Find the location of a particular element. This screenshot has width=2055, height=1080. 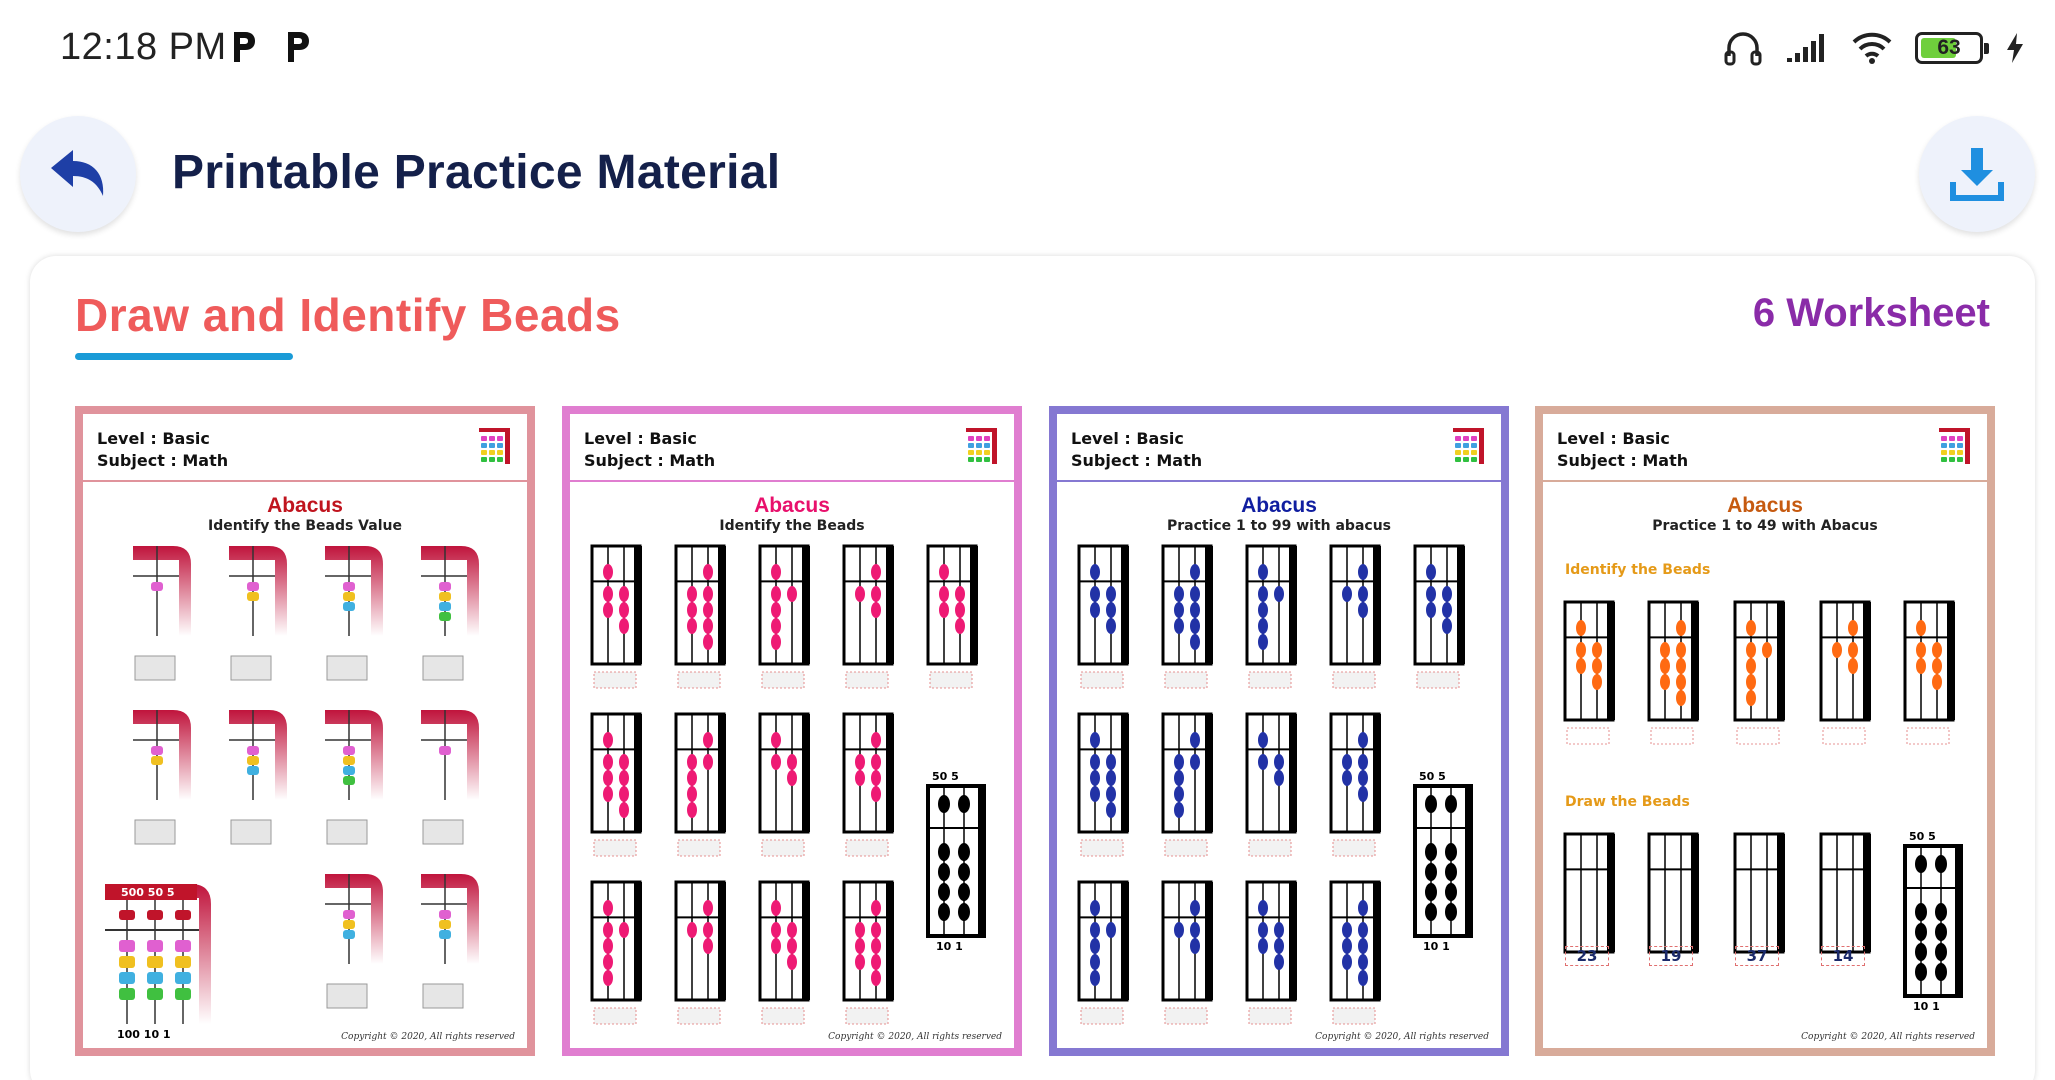

download-button is located at coordinates (1977, 174).